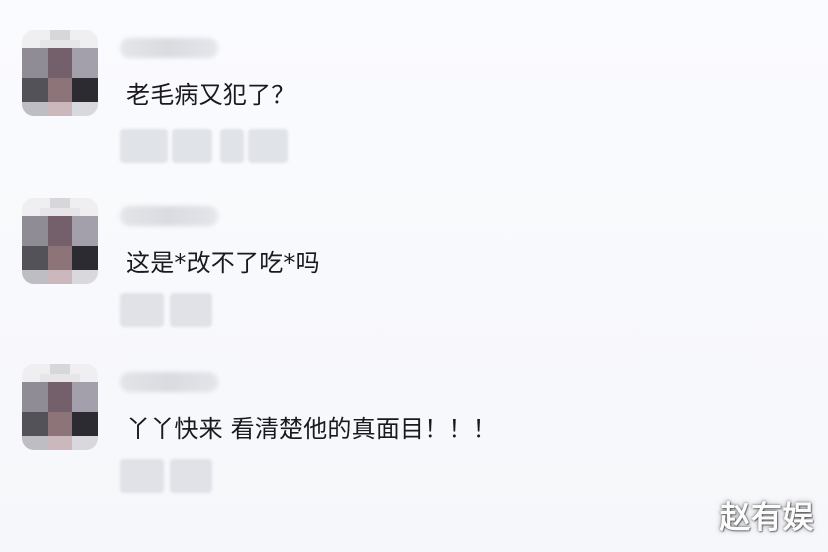 The height and width of the screenshot is (552, 828). What do you see at coordinates (766, 518) in the screenshot?
I see `watermark: 赵有娱` at bounding box center [766, 518].